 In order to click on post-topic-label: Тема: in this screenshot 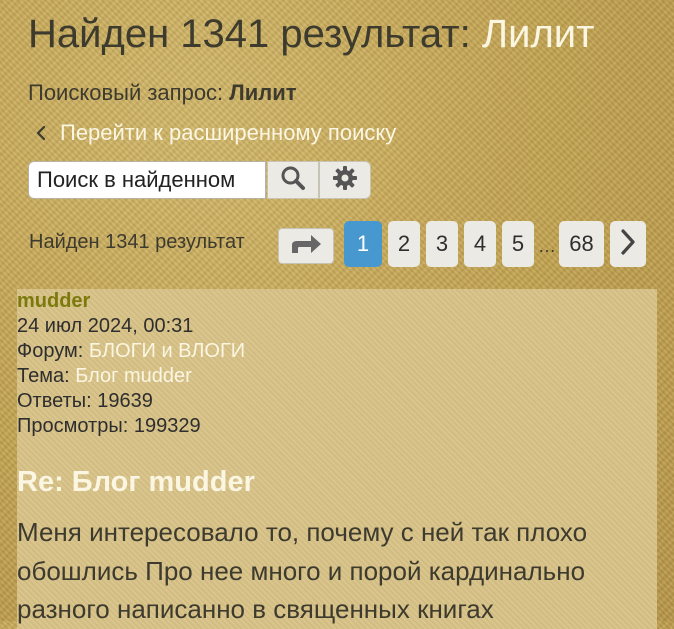, I will do `click(43, 376)`.